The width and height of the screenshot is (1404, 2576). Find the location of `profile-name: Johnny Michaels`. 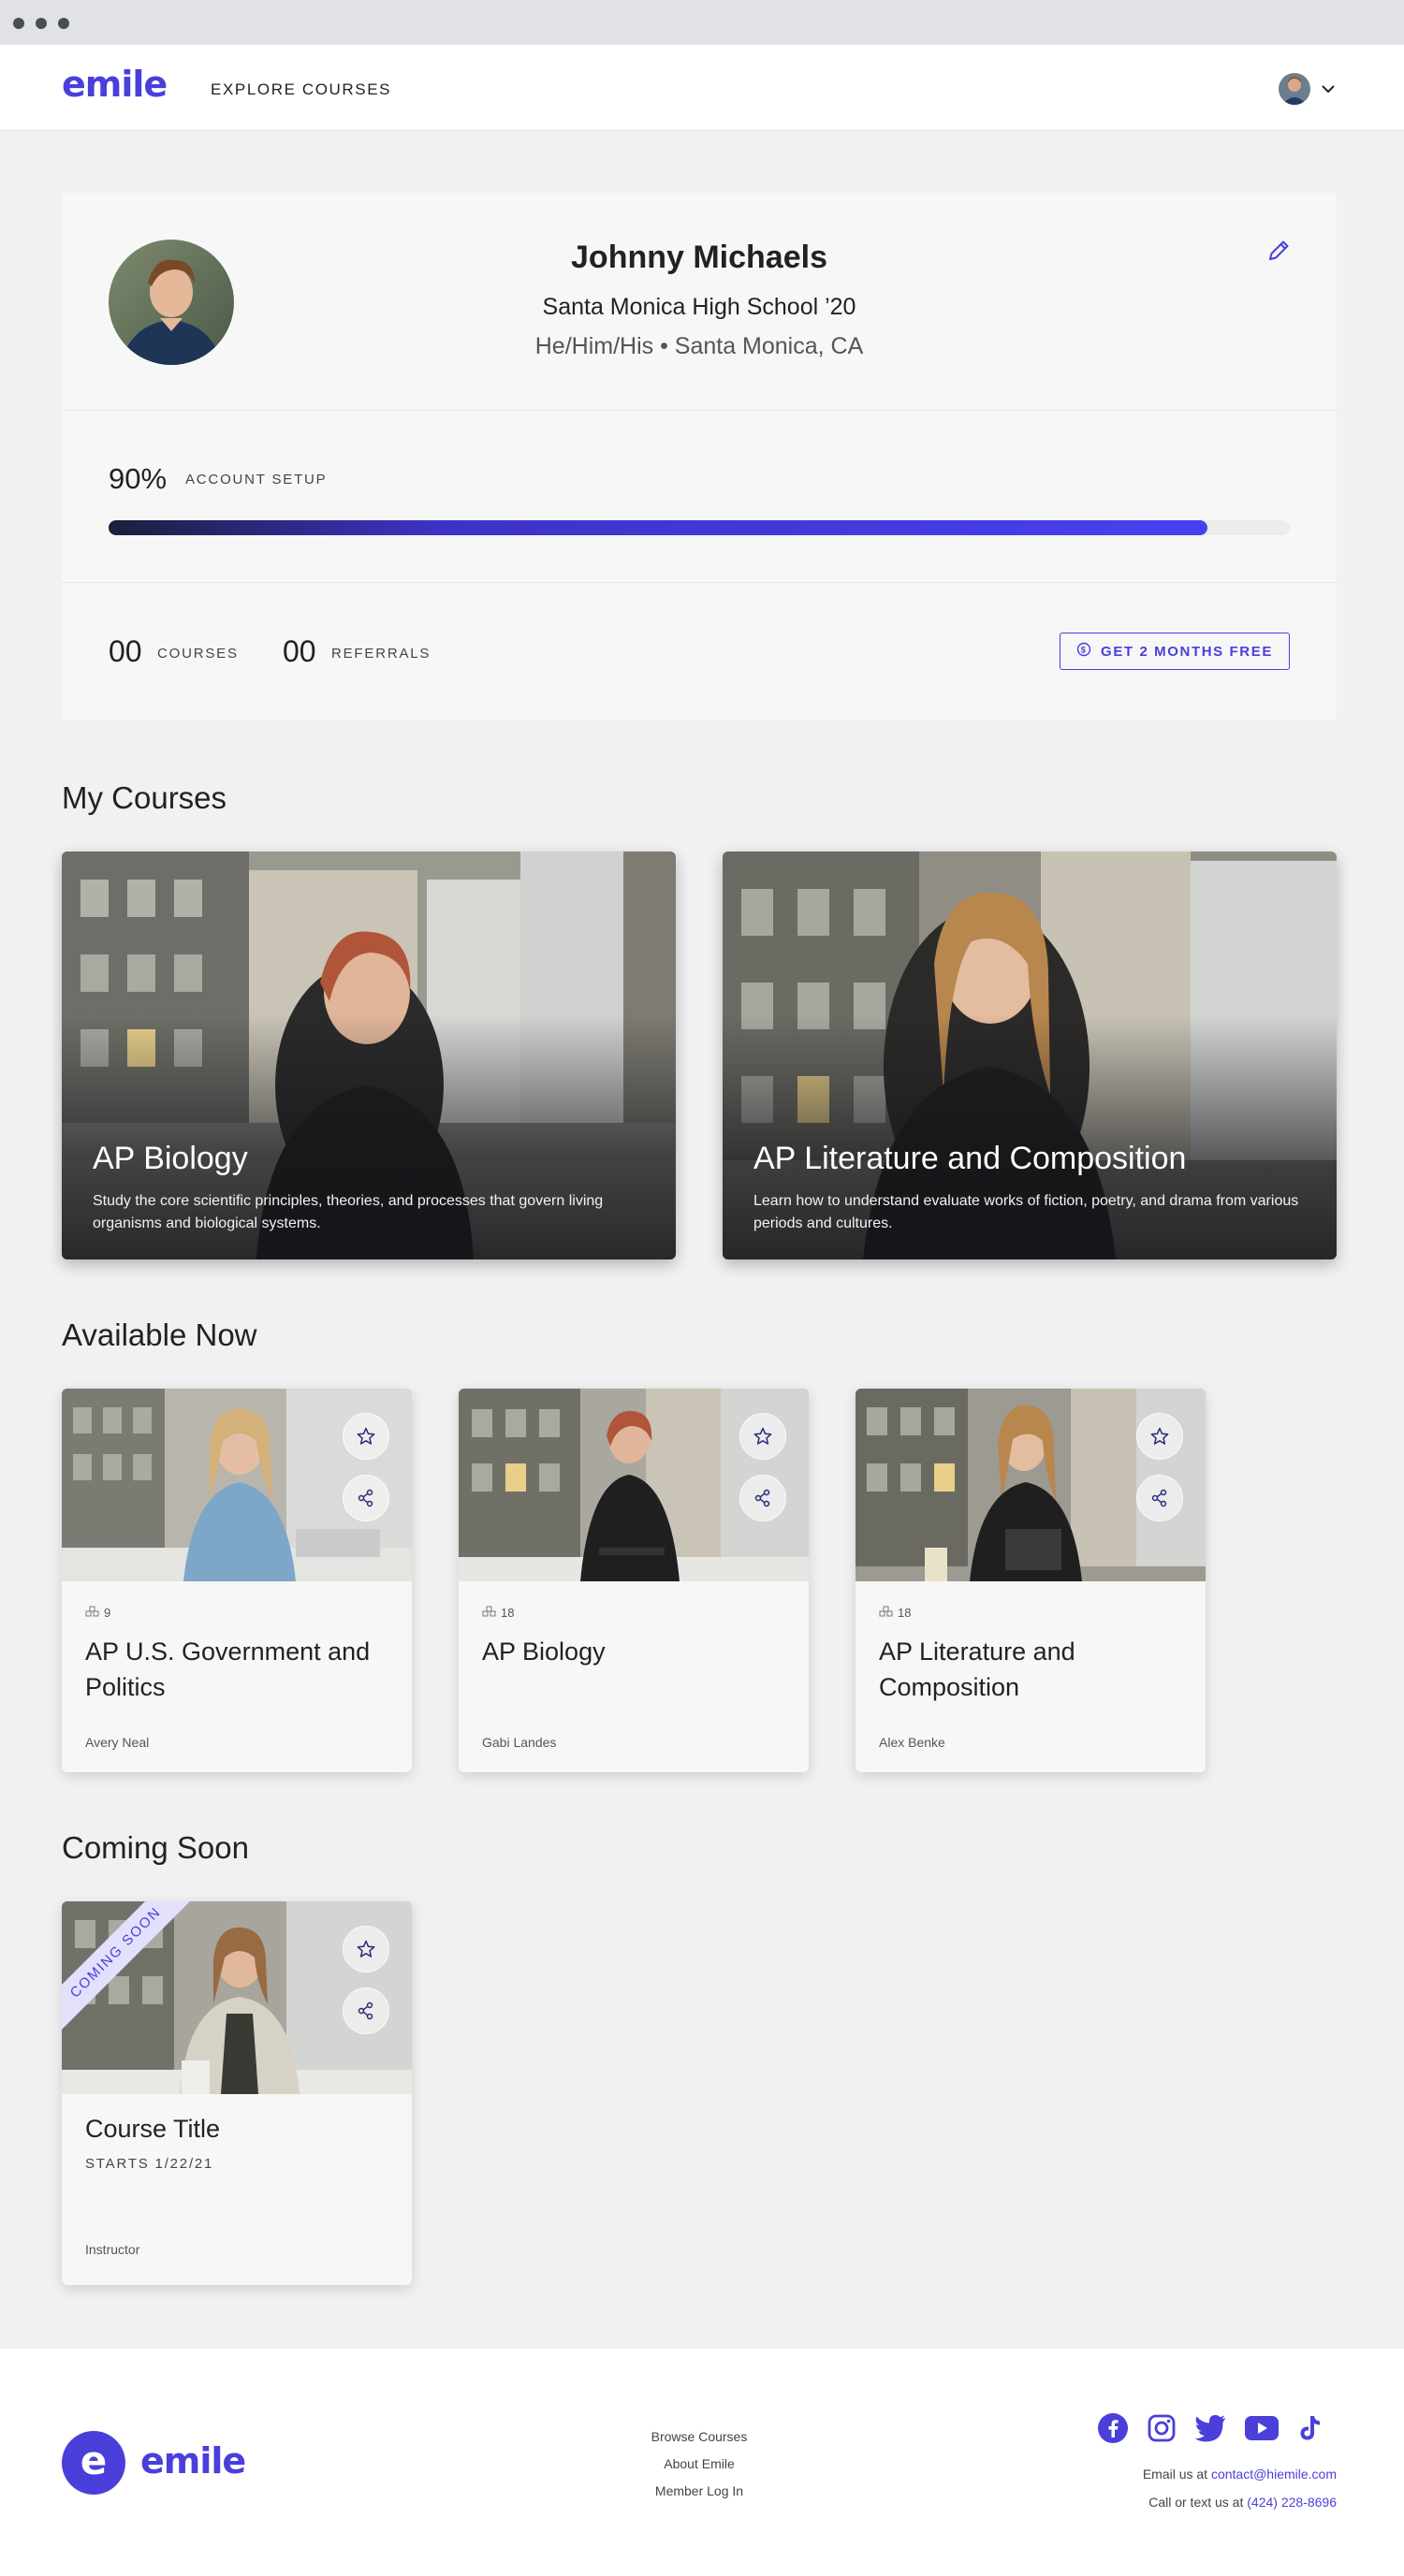

profile-name: Johnny Michaels is located at coordinates (699, 257).